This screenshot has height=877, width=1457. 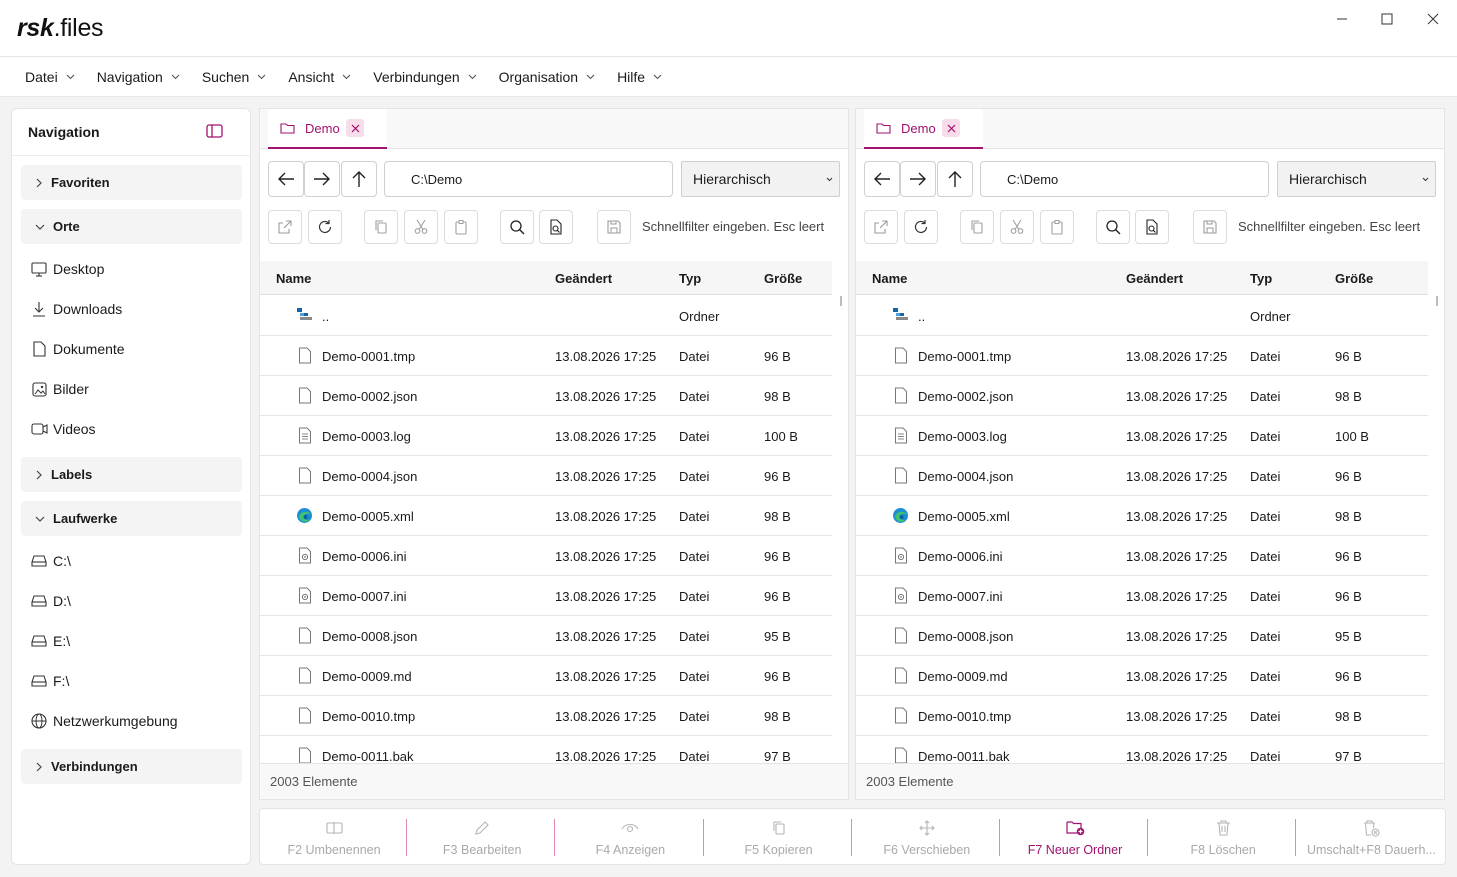 I want to click on sidebar-toggle-icon, so click(x=214, y=132).